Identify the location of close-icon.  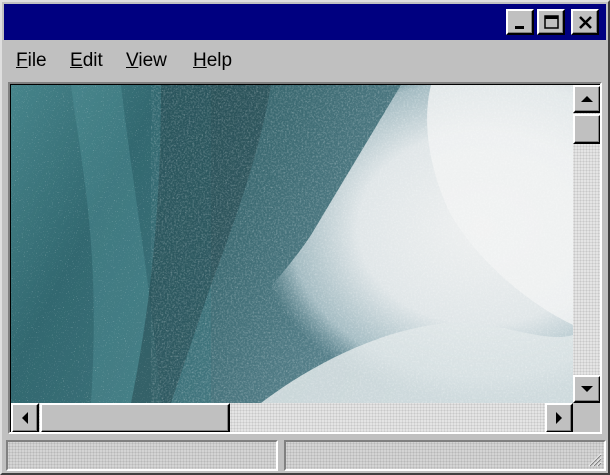
(585, 22).